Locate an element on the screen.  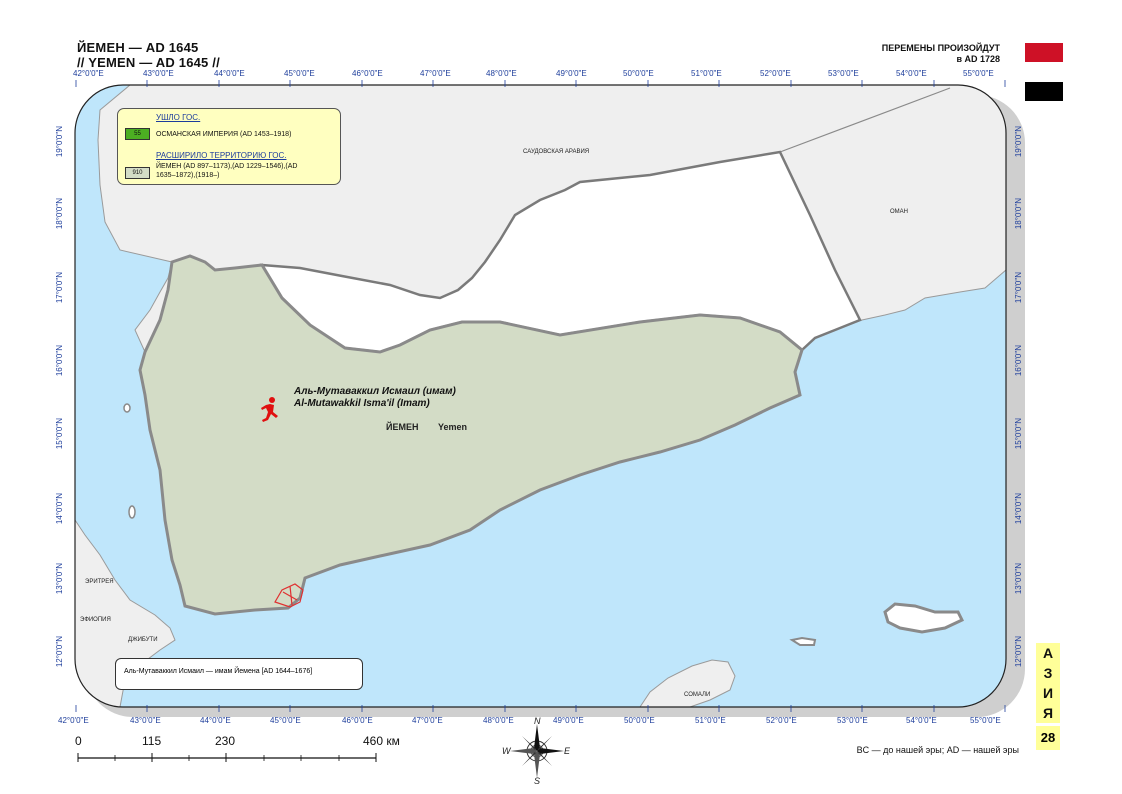
scale-tick-0: 0 is located at coordinates (78, 741).